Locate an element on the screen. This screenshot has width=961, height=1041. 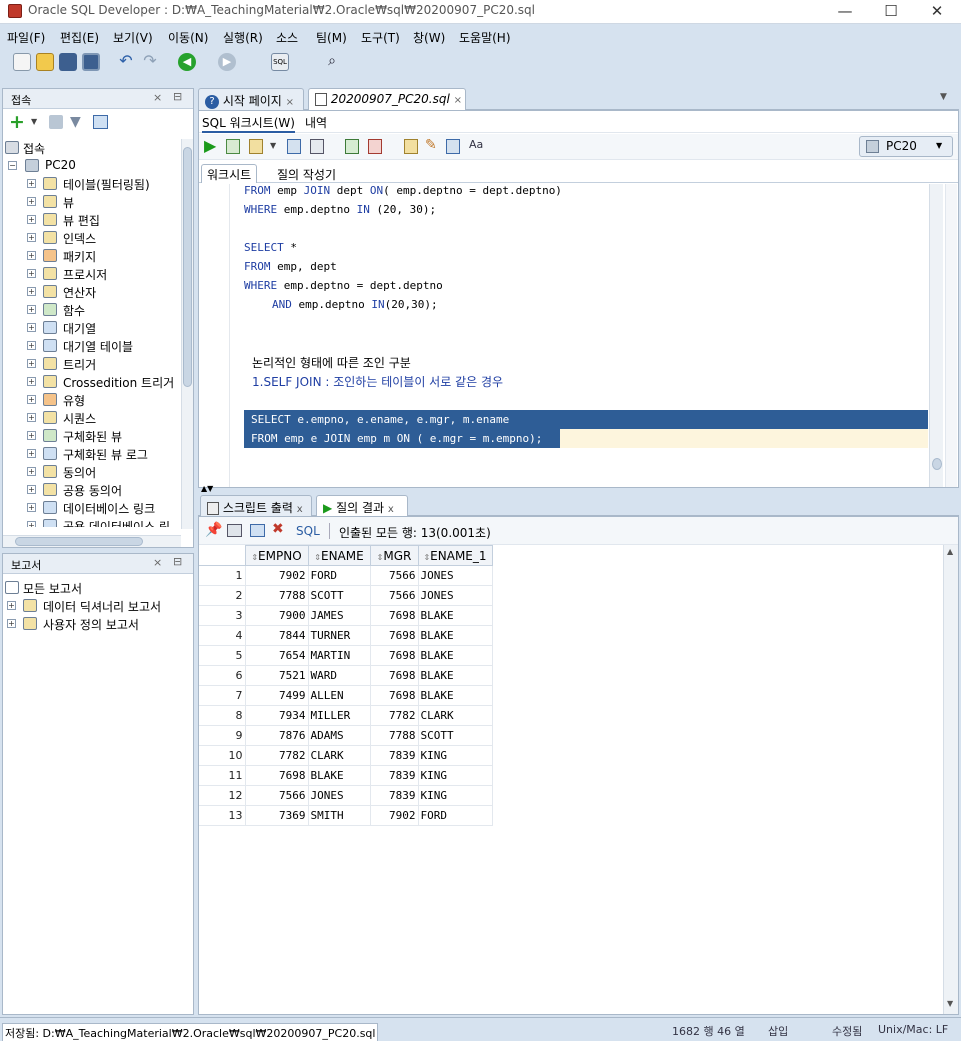
tab-script-output: 스크립트 출력 x is located at coordinates (256, 506).